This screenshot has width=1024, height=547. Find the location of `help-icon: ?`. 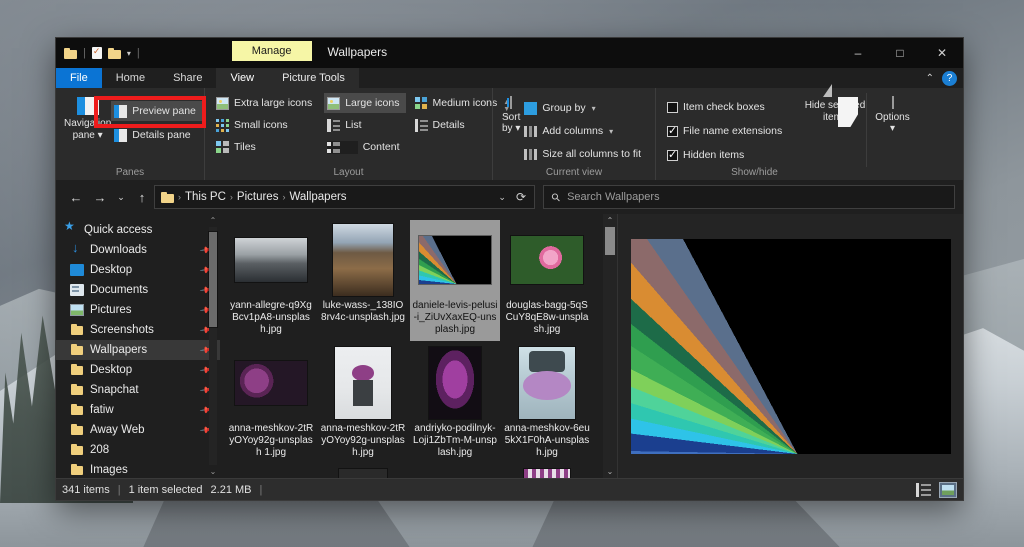

help-icon: ? is located at coordinates (949, 78).